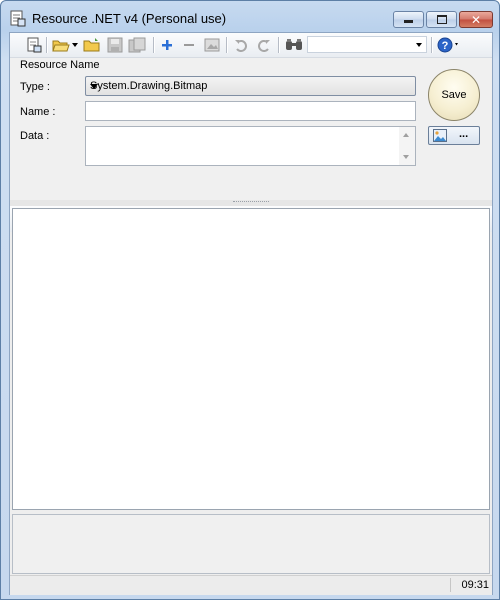 This screenshot has height=600, width=500. What do you see at coordinates (250, 111) in the screenshot?
I see `name-input` at bounding box center [250, 111].